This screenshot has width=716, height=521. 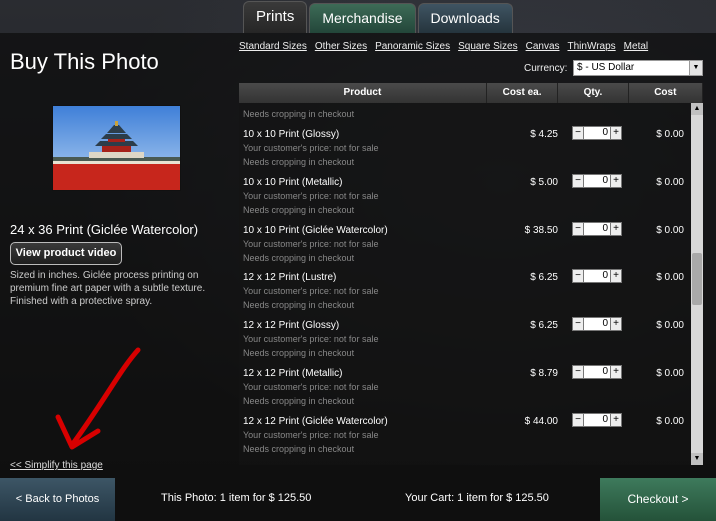 What do you see at coordinates (487, 46) in the screenshot?
I see `link-square-sizes: Square Sizes` at bounding box center [487, 46].